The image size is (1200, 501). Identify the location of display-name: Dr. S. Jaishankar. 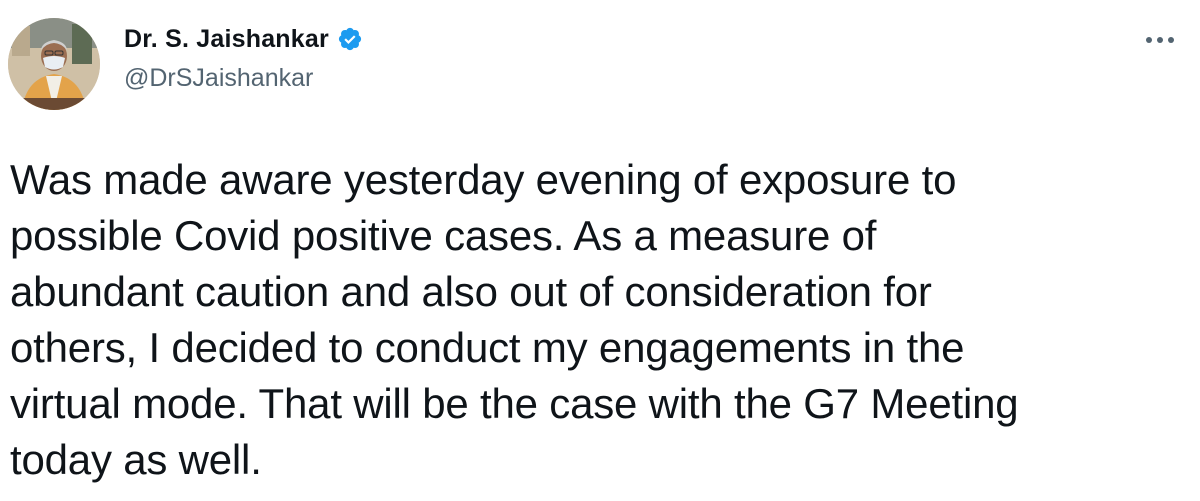
(226, 39).